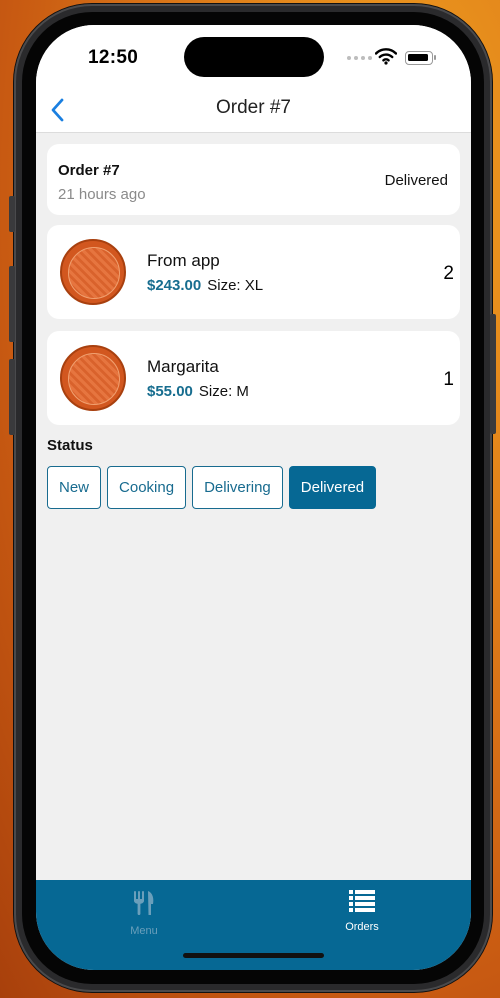 The image size is (500, 998). I want to click on status-option-new: New, so click(74, 487).